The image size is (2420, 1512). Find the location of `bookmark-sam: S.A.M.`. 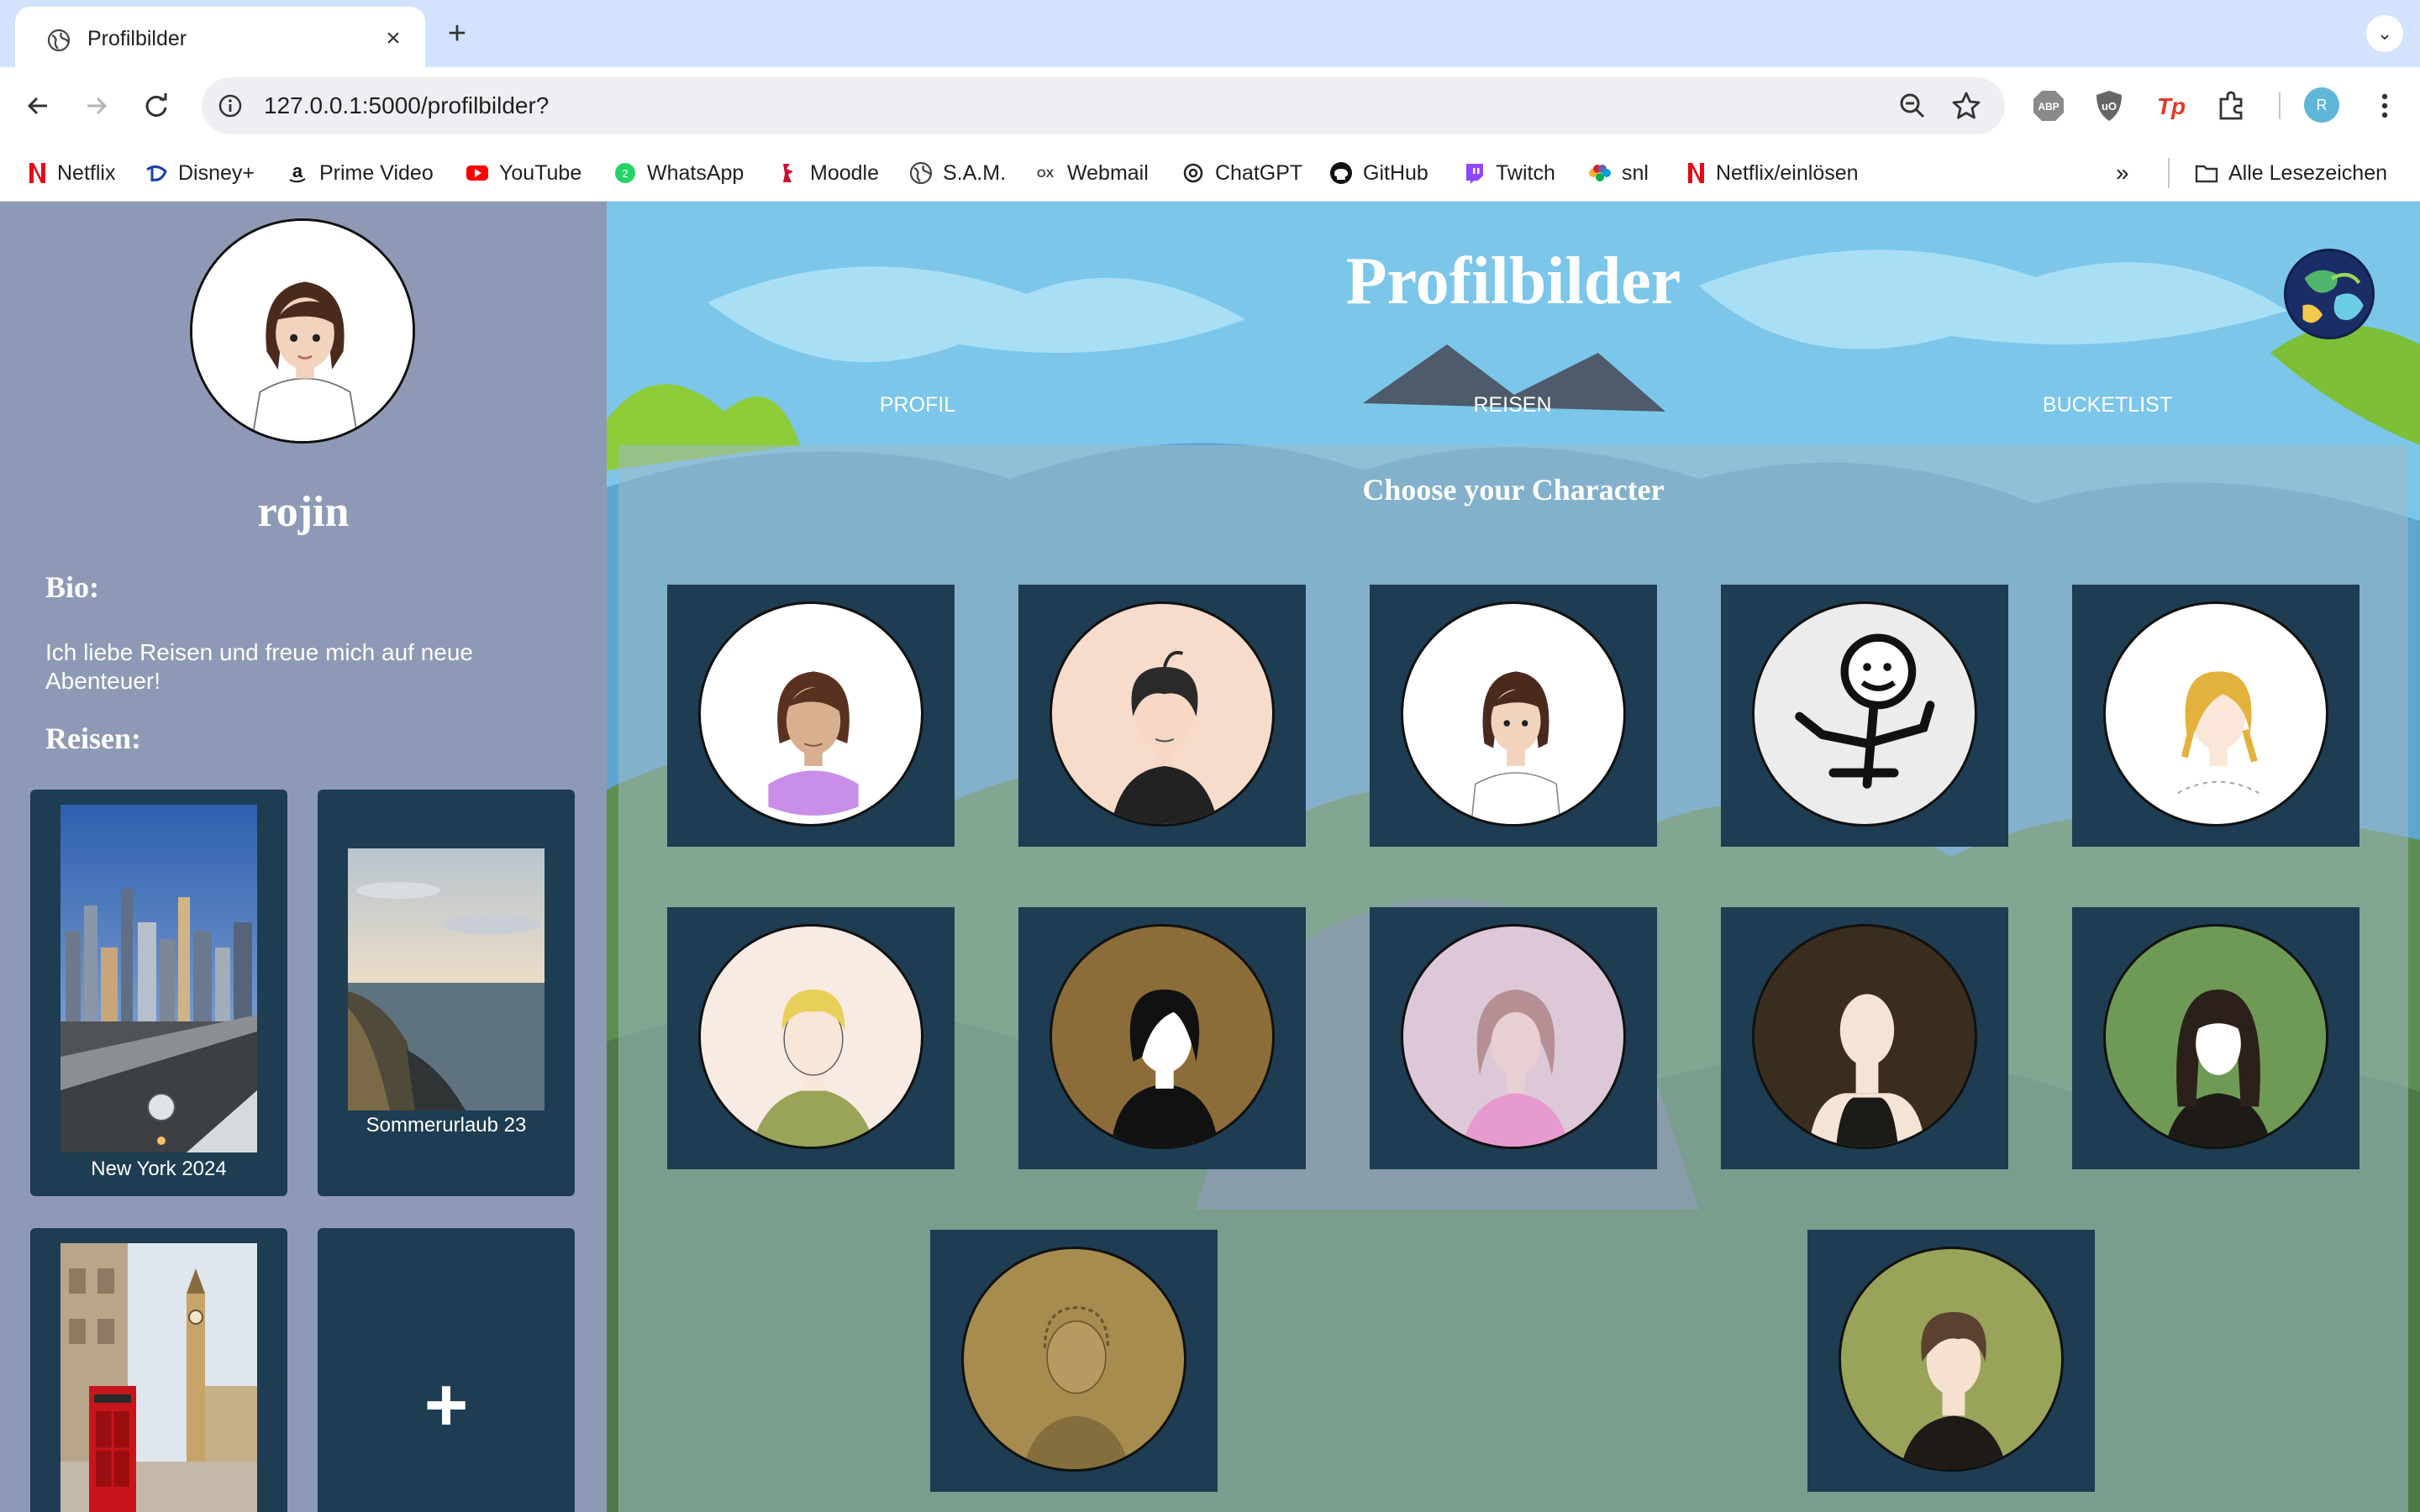

bookmark-sam: S.A.M. is located at coordinates (958, 173).